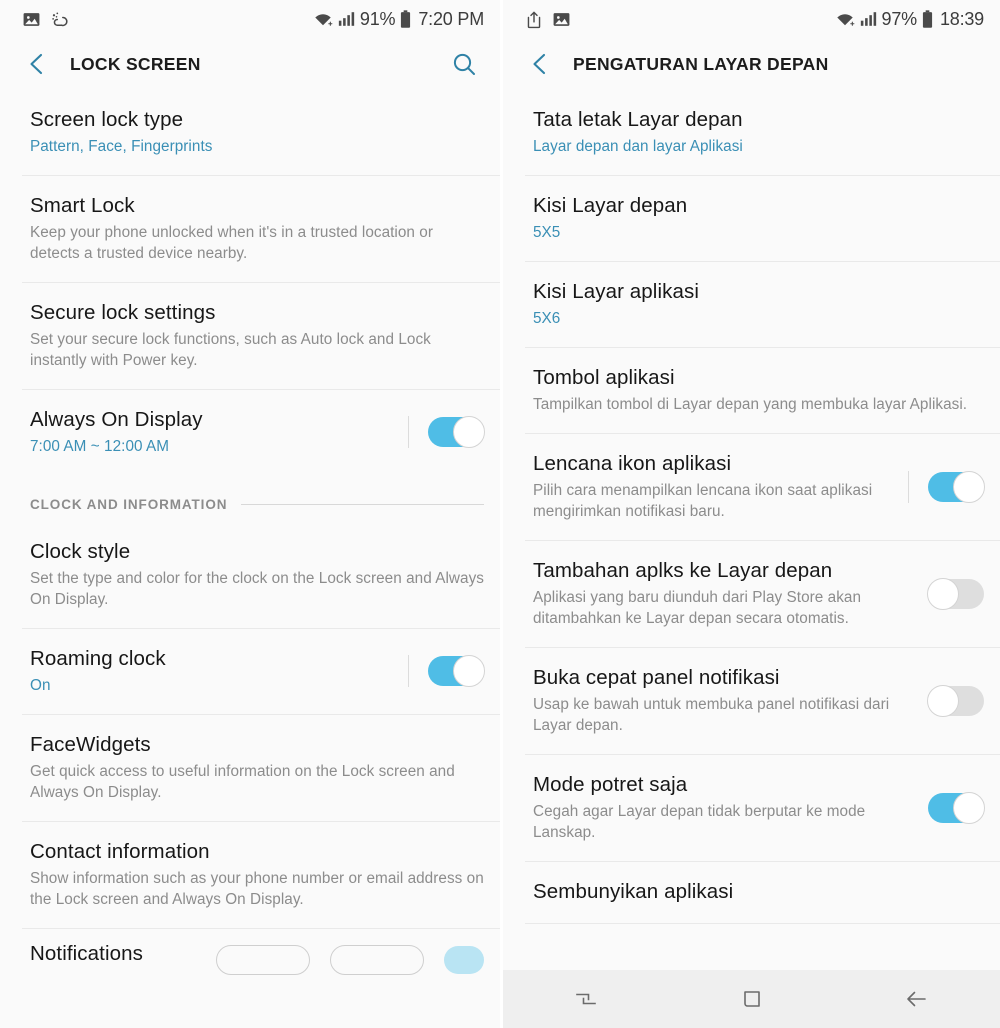  What do you see at coordinates (956, 486) in the screenshot?
I see `app-icon-badges-toggle` at bounding box center [956, 486].